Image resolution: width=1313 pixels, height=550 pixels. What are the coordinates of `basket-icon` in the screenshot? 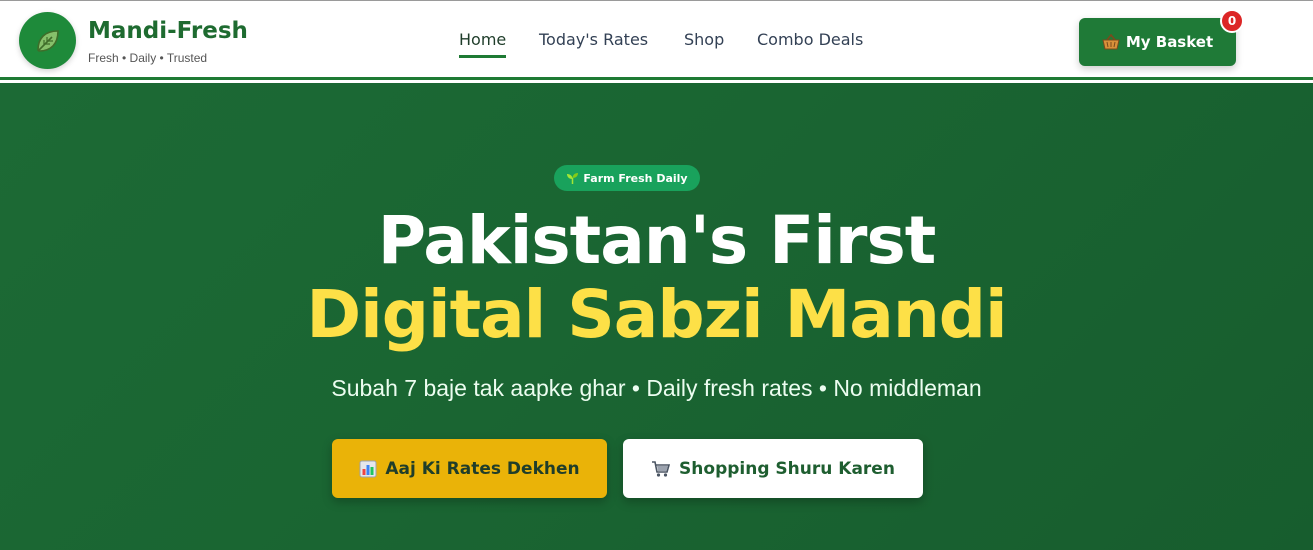 It's located at (1111, 42).